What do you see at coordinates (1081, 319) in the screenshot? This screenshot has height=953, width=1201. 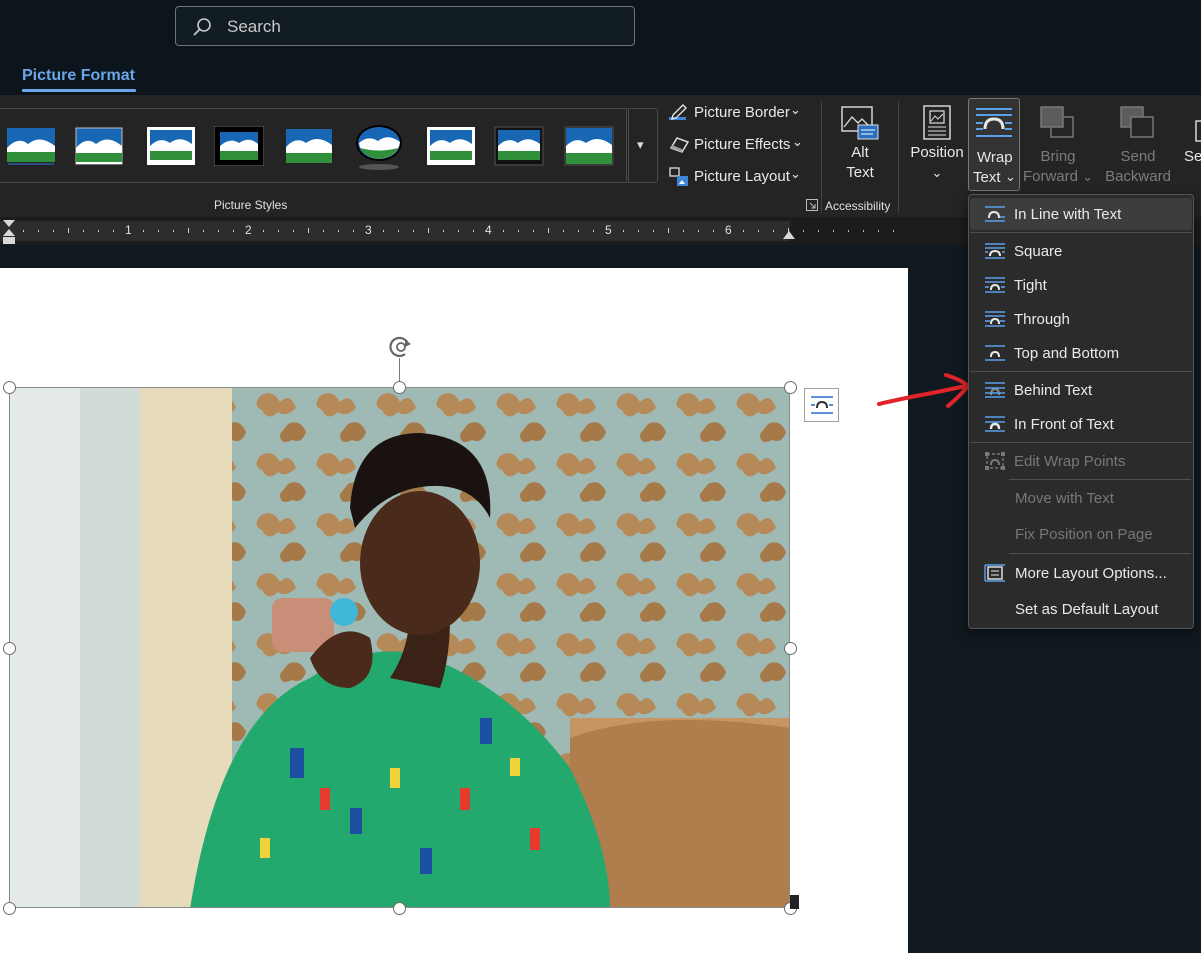 I see `menu-item-through: Through` at bounding box center [1081, 319].